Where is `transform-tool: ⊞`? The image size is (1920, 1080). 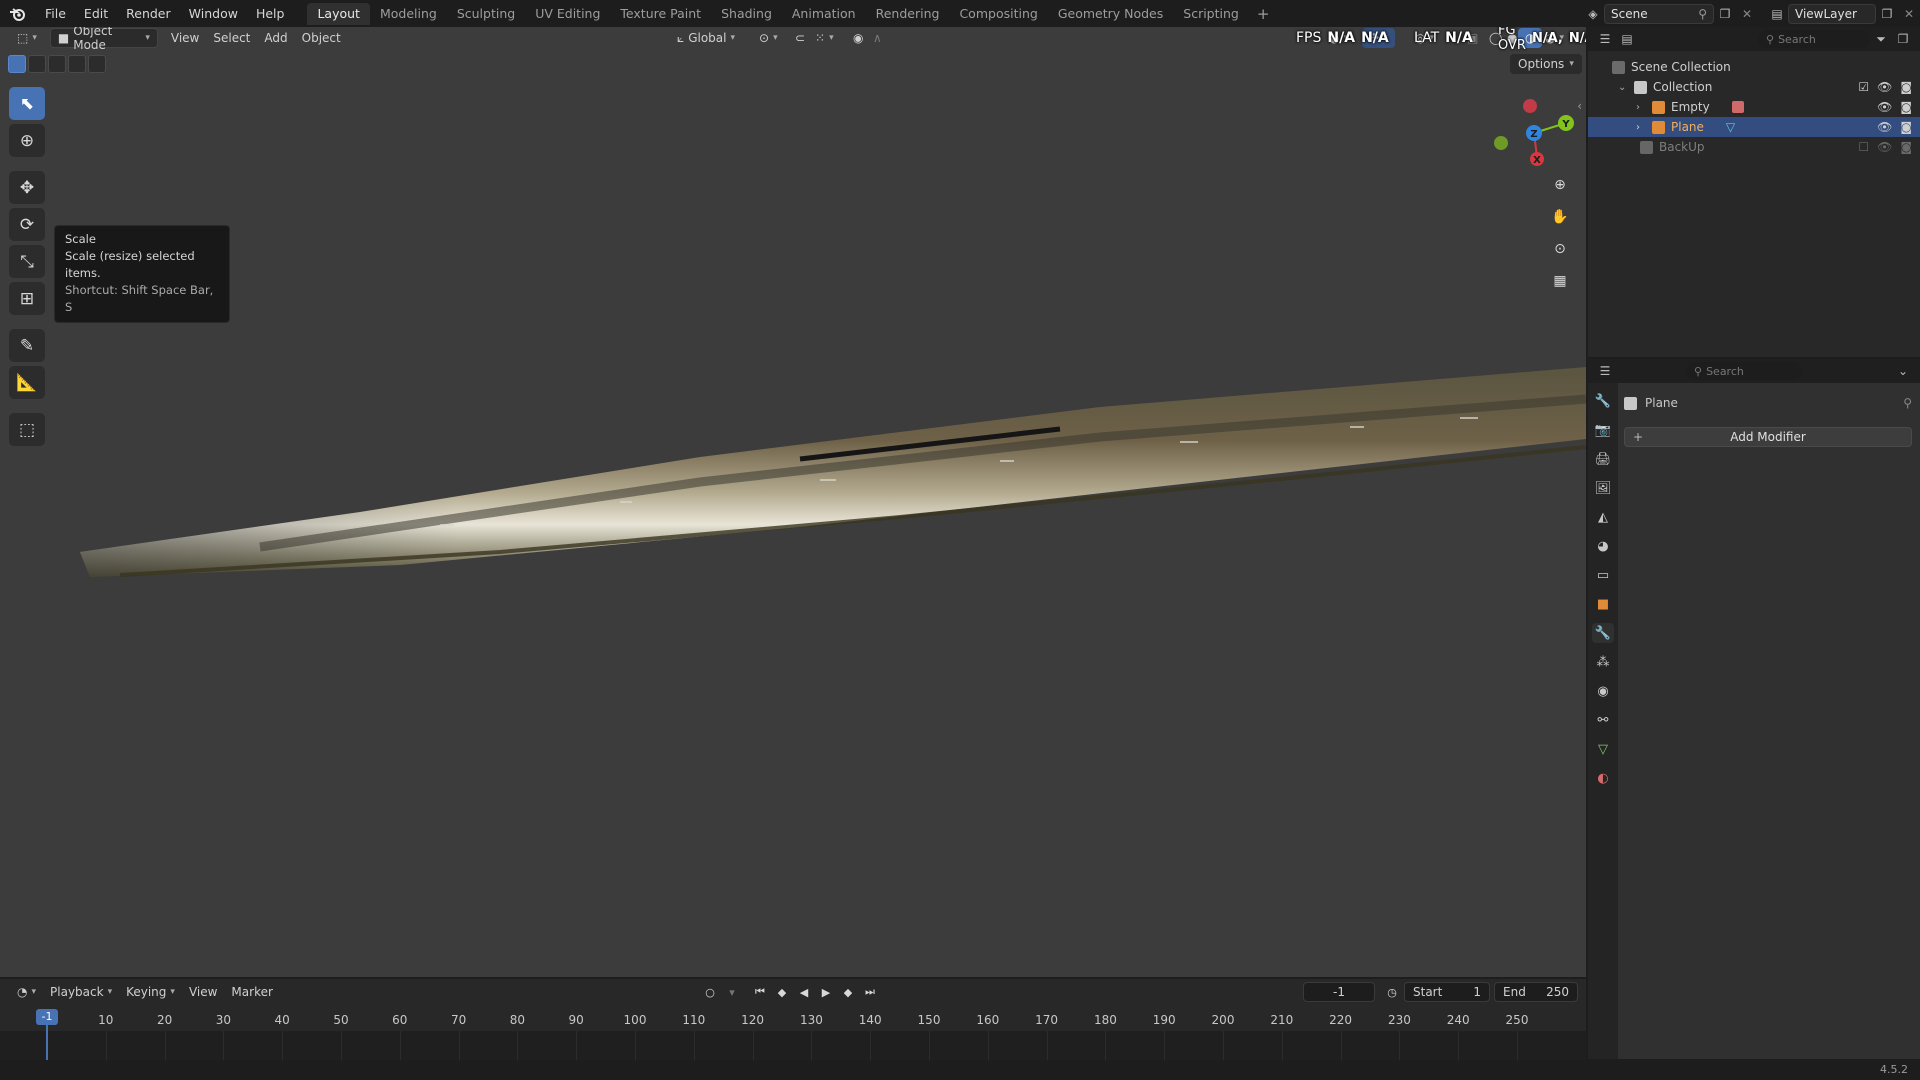 transform-tool: ⊞ is located at coordinates (27, 298).